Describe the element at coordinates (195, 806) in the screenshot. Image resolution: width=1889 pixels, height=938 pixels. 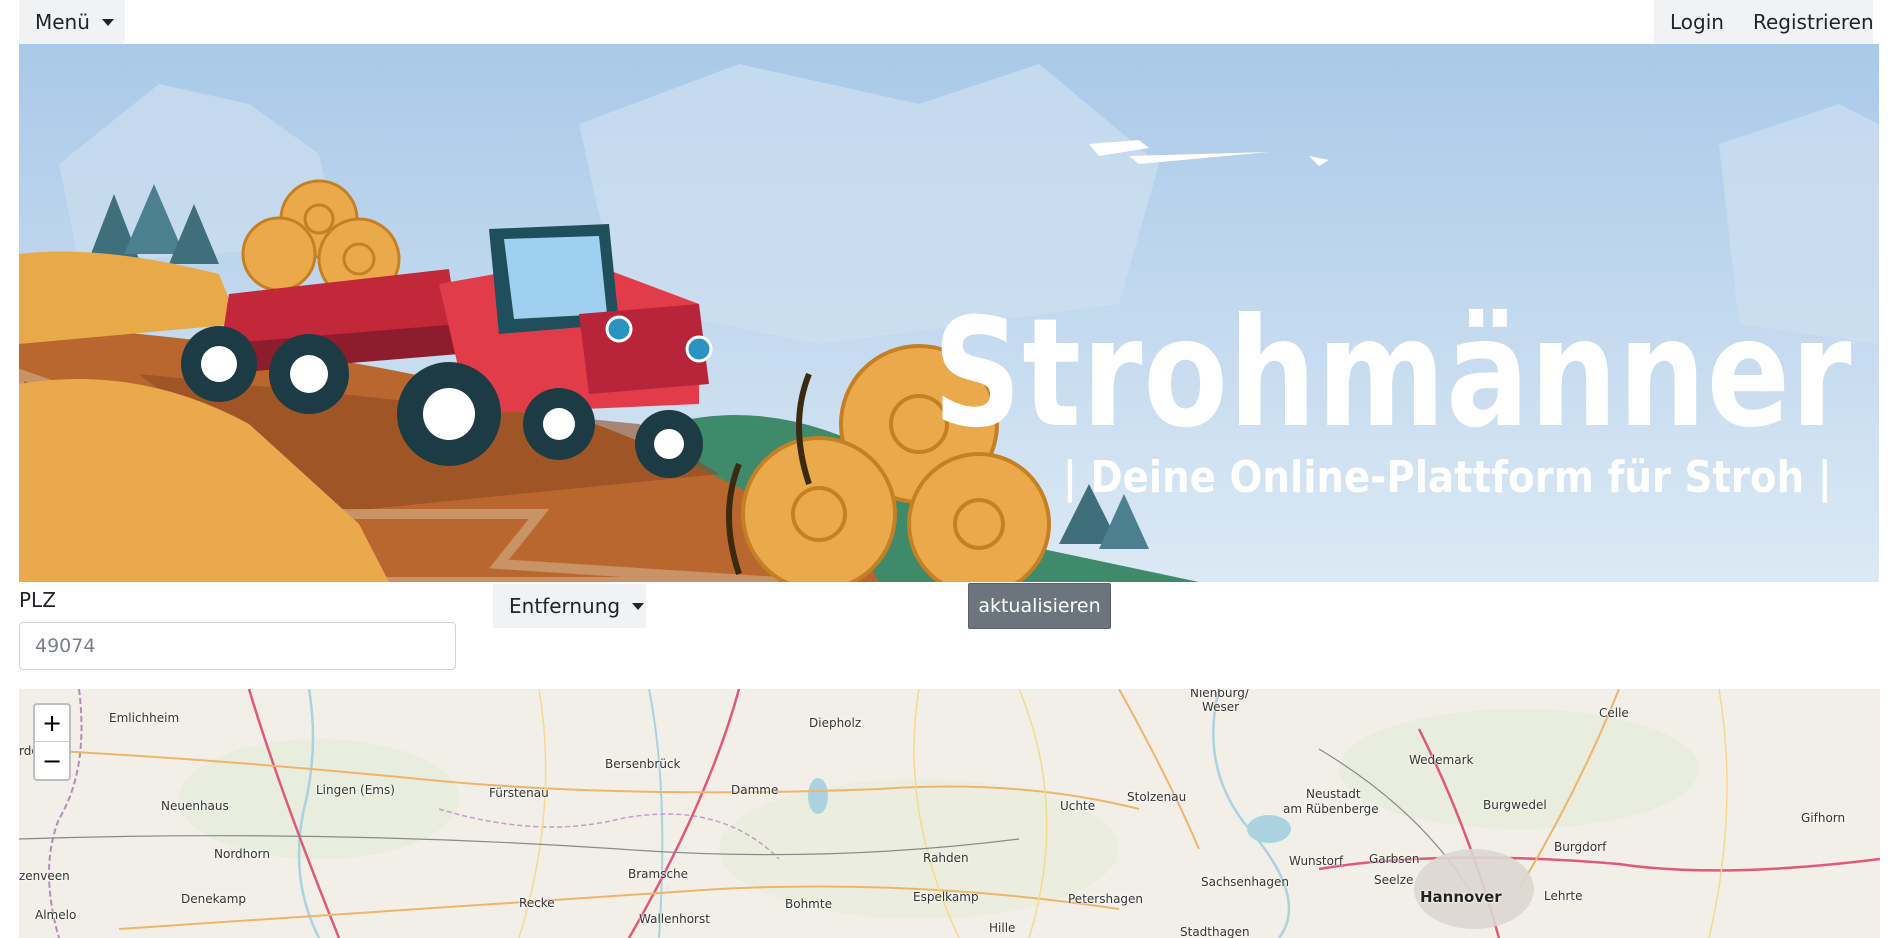
I see `map-label: Neuenhaus` at that location.